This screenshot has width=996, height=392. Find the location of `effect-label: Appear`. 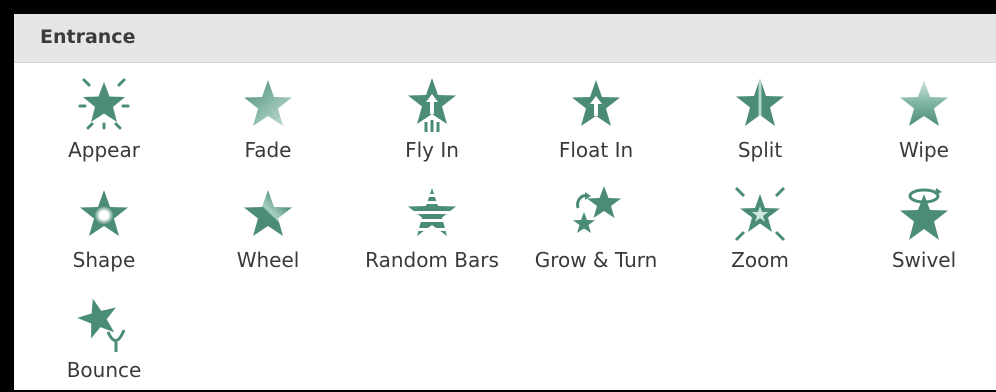

effect-label: Appear is located at coordinates (104, 150).